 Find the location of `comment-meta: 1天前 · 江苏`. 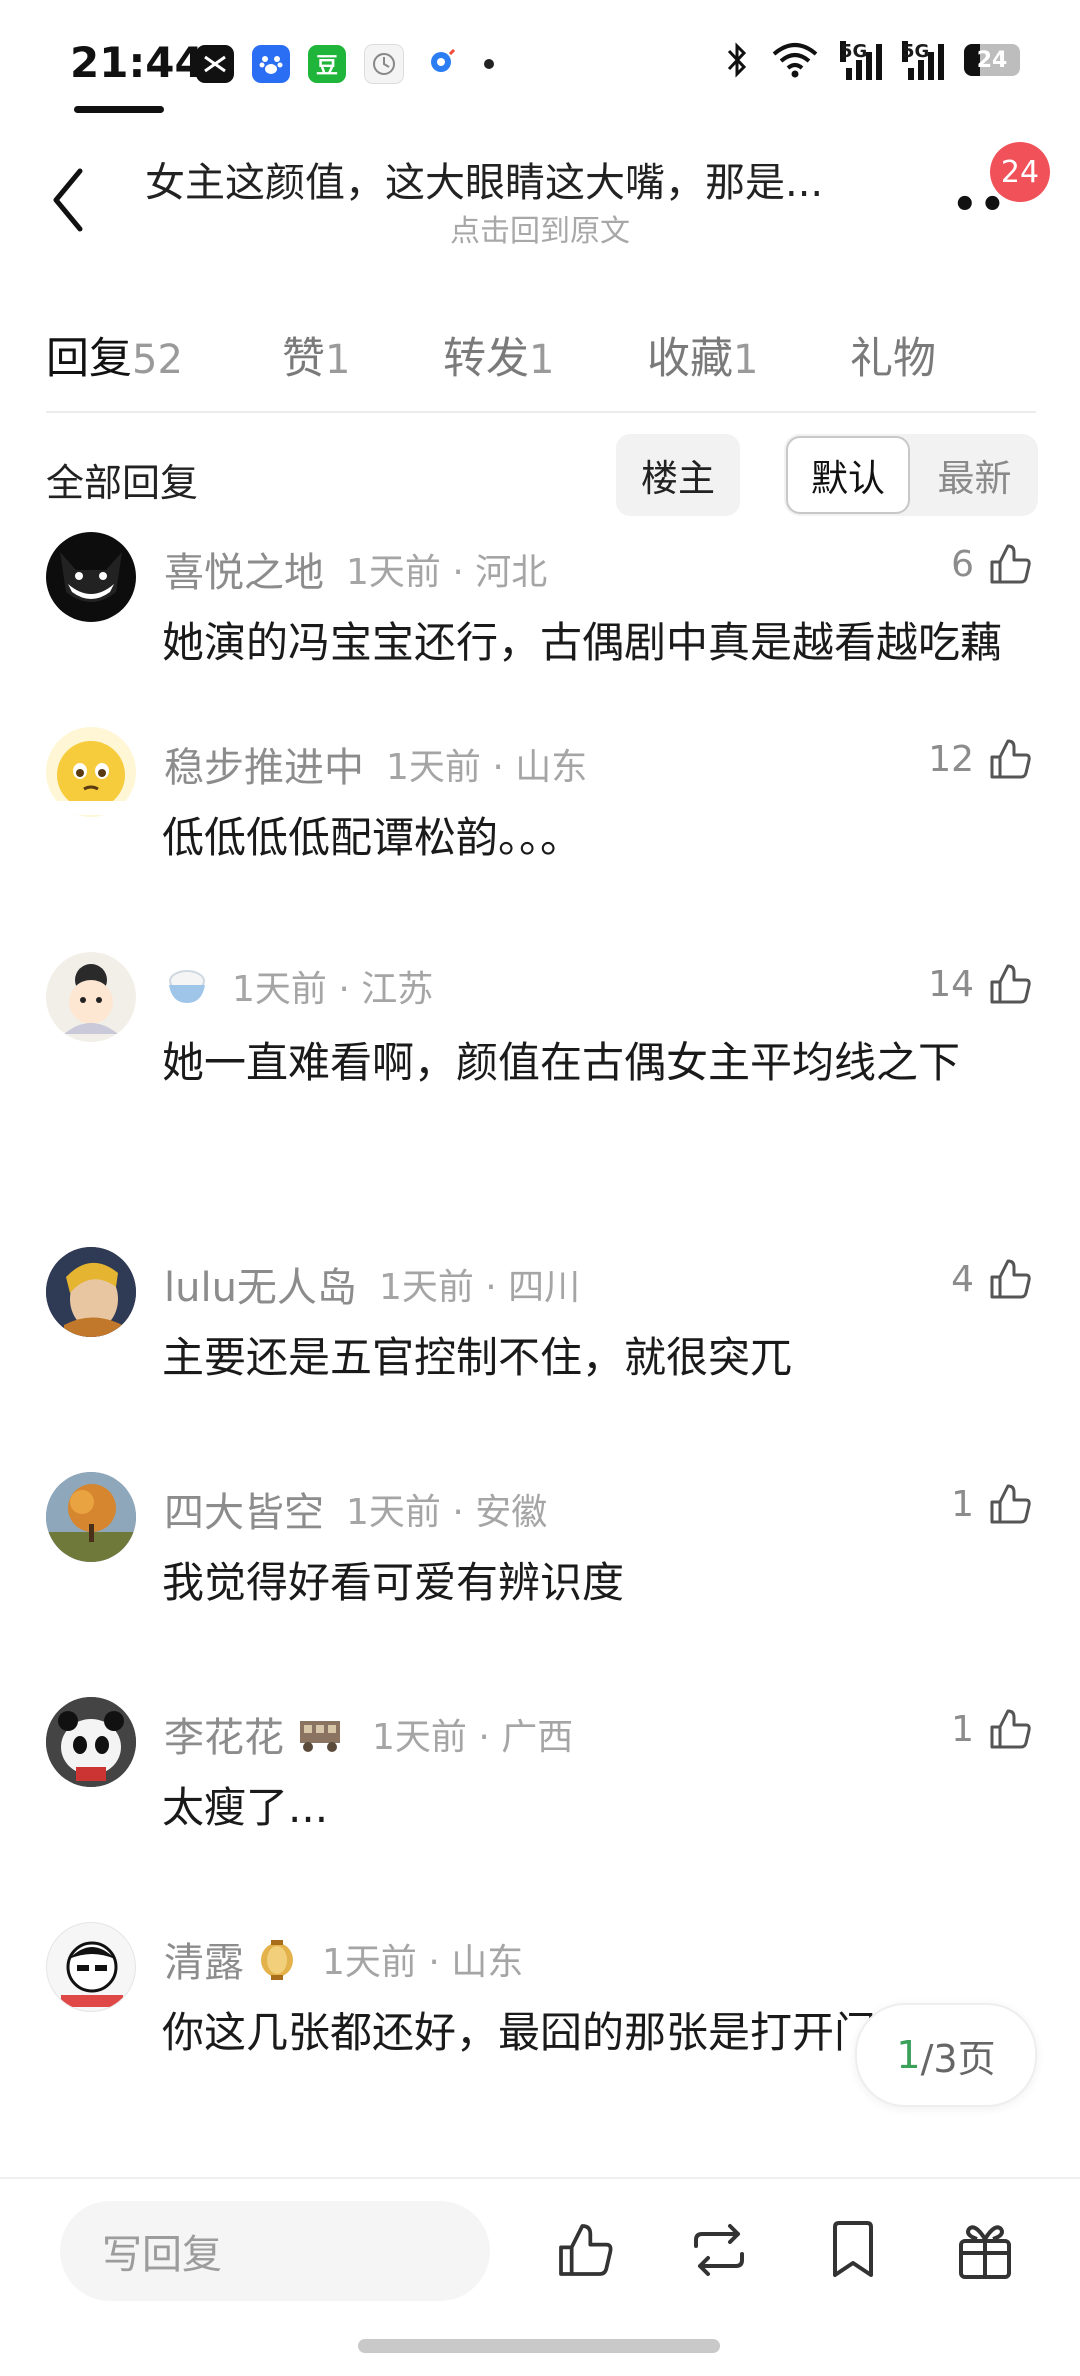

comment-meta: 1天前 · 江苏 is located at coordinates (333, 989).